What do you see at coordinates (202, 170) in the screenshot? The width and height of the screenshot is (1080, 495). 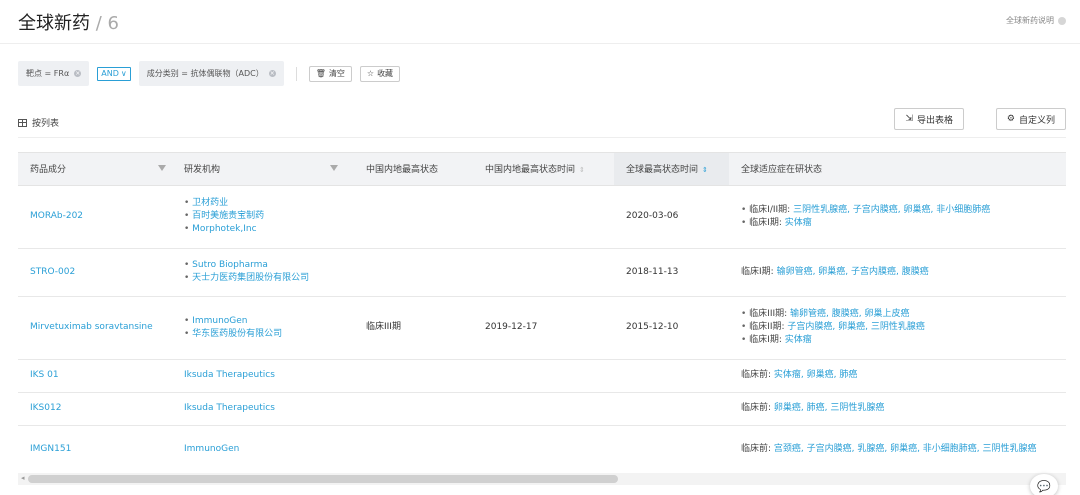 I see `column-label: 研发机构` at bounding box center [202, 170].